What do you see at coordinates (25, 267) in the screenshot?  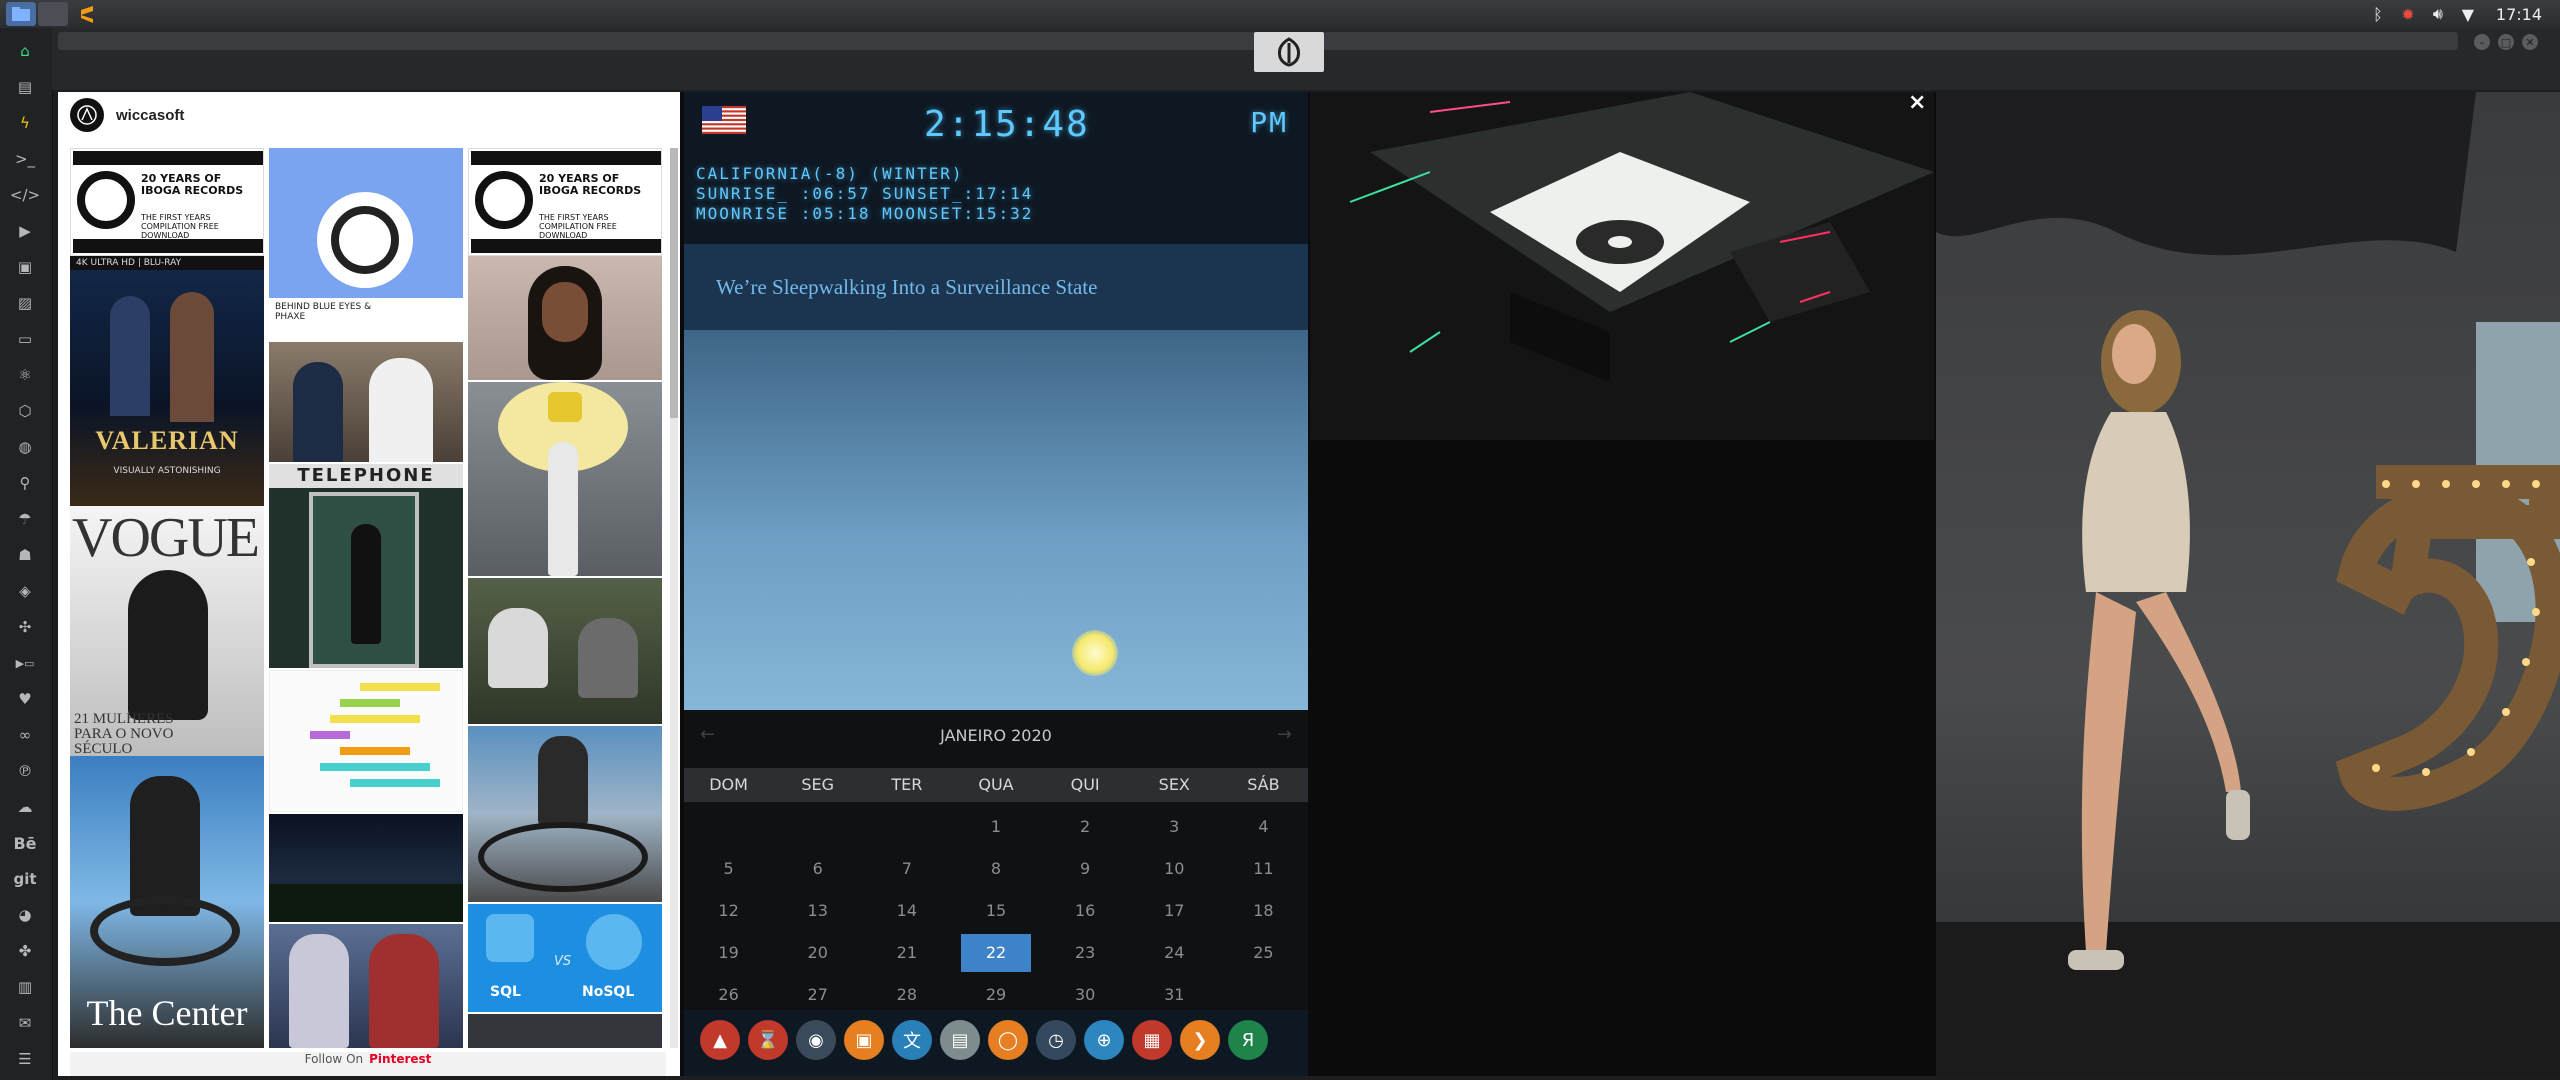 I see `video-icon: ▣` at bounding box center [25, 267].